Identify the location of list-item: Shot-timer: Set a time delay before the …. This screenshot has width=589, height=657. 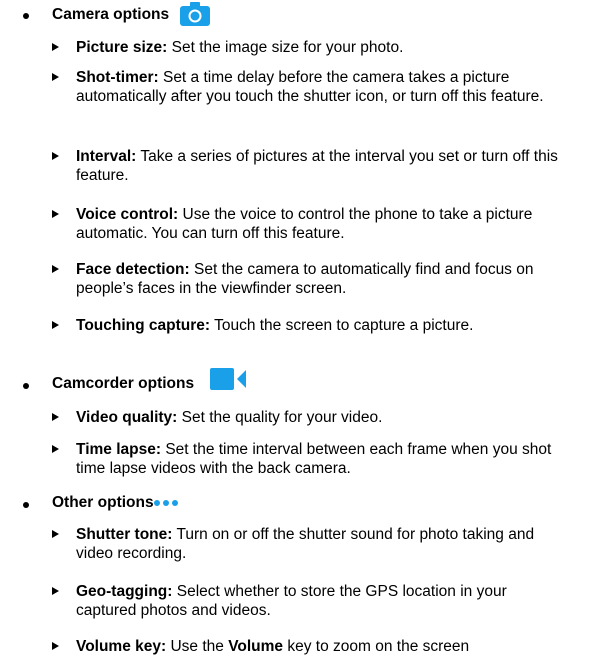
(312, 98).